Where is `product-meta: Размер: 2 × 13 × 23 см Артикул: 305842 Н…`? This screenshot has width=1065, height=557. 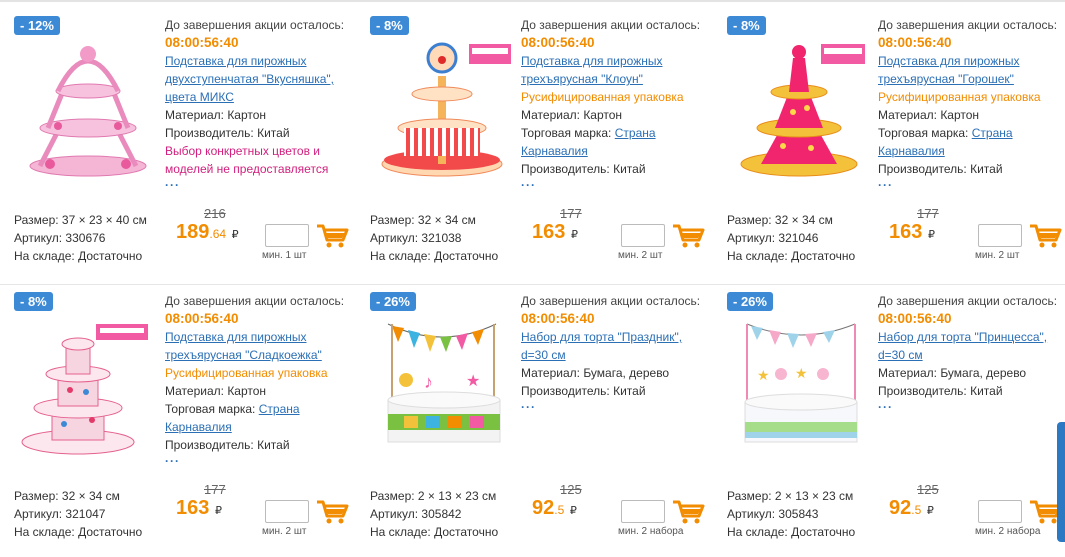 product-meta: Размер: 2 × 13 × 23 см Артикул: 305842 Н… is located at coordinates (434, 514).